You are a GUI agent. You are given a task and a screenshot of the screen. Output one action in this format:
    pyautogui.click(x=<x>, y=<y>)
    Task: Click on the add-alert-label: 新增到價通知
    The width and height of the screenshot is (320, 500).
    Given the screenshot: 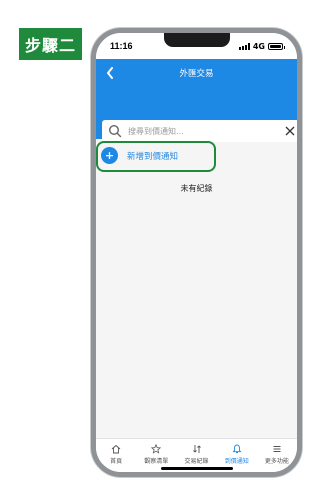 What is the action you would take?
    pyautogui.click(x=153, y=156)
    